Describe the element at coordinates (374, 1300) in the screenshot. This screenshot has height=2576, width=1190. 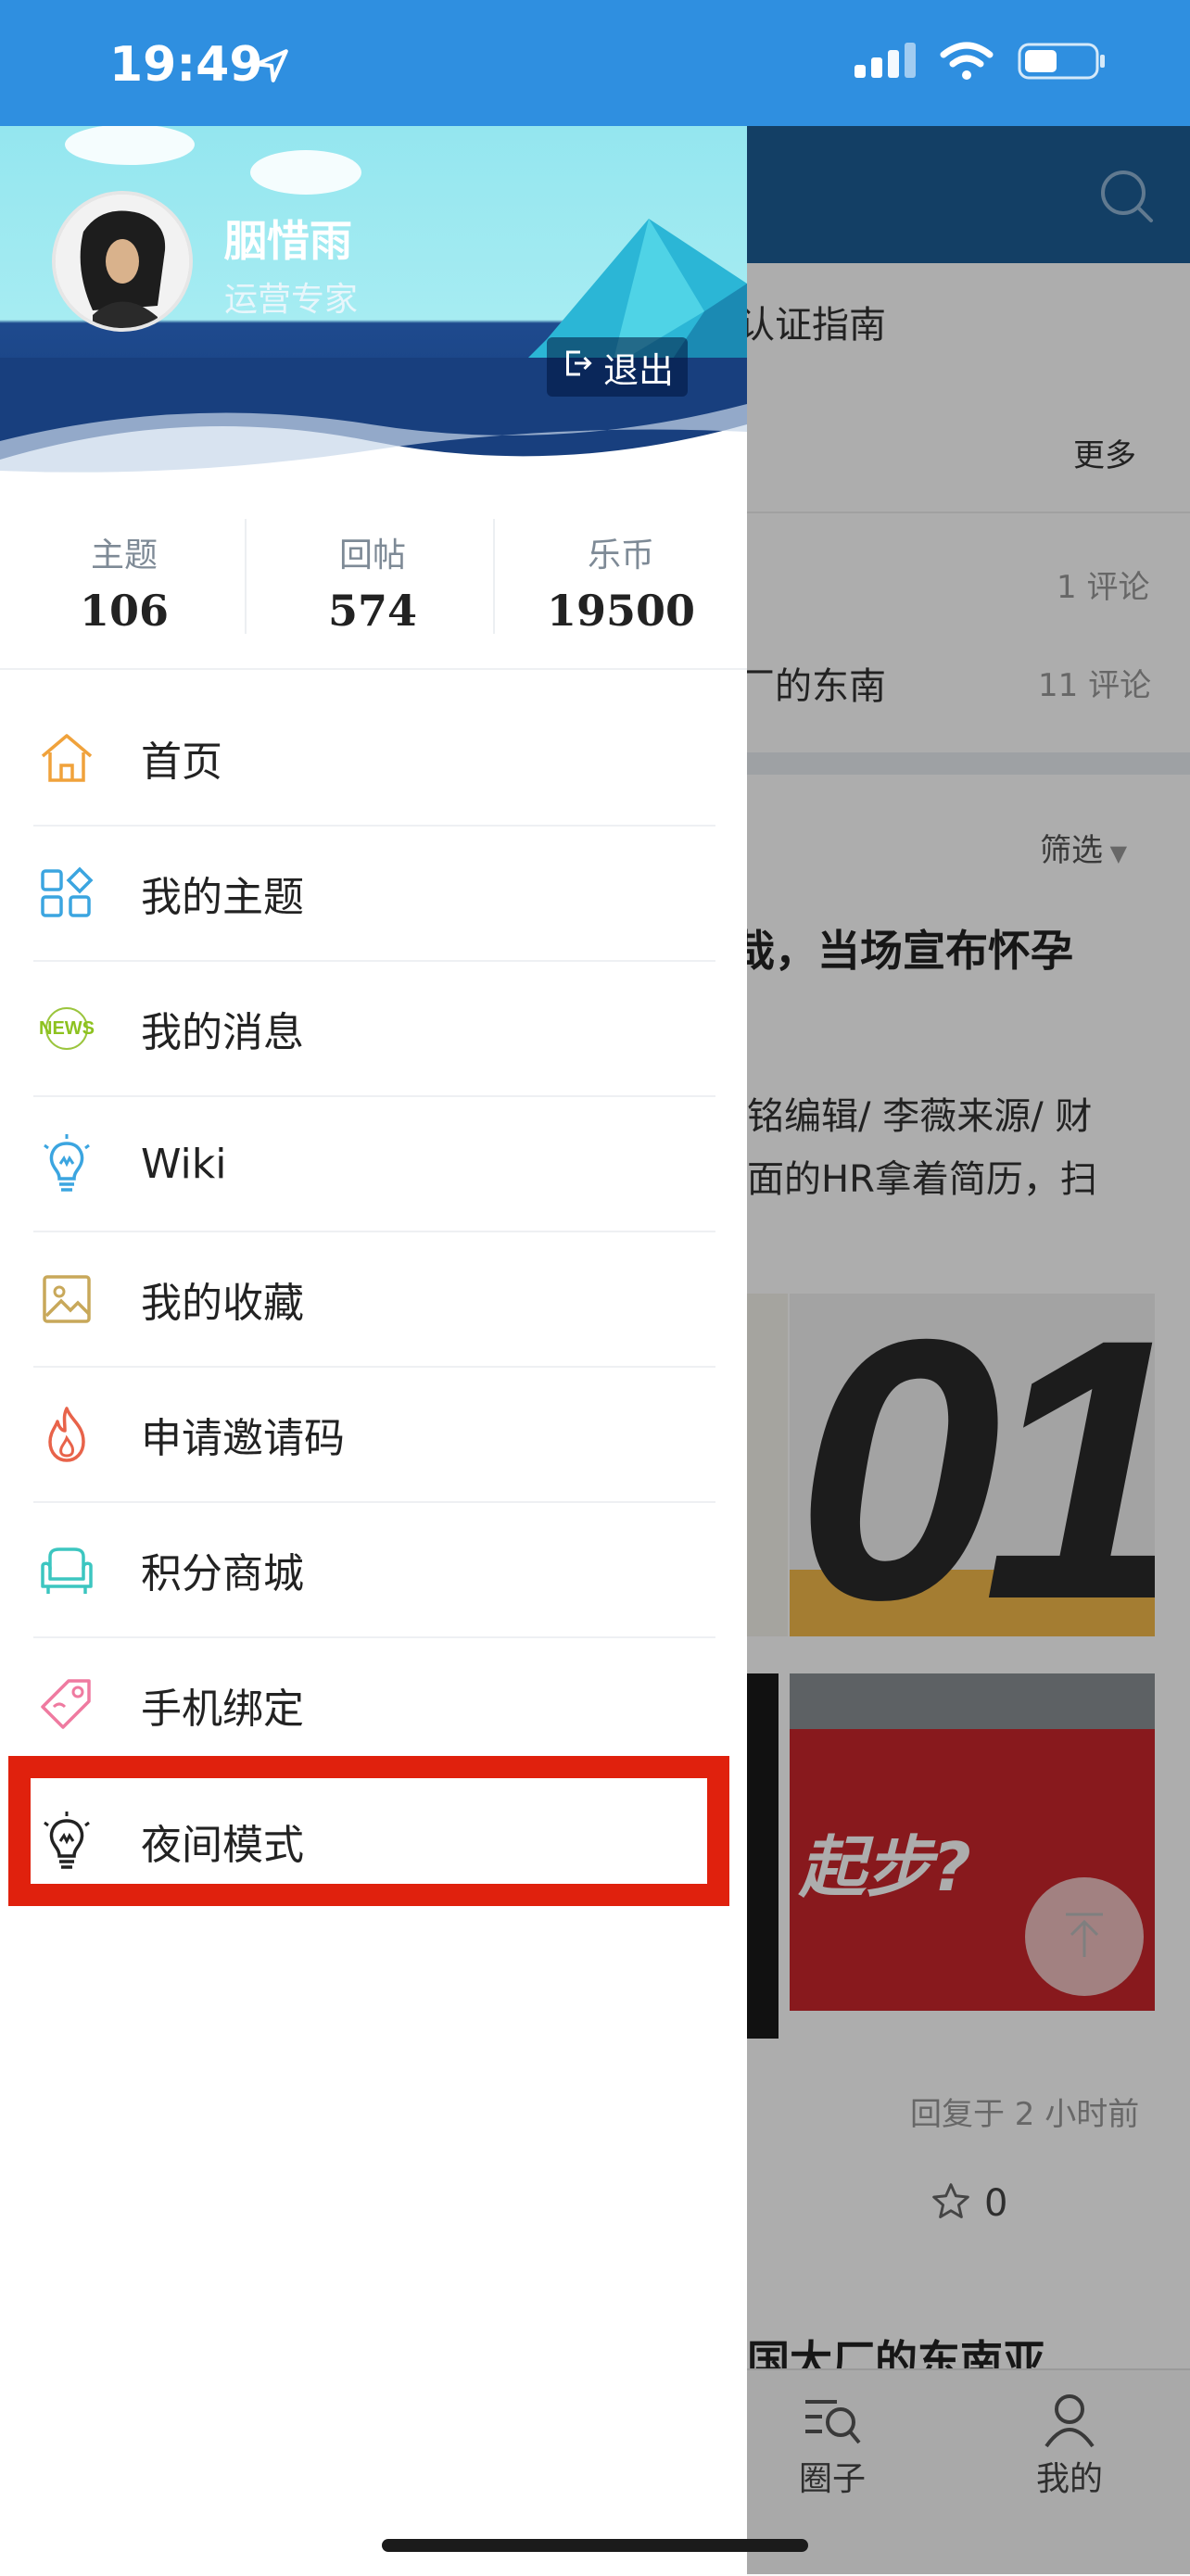
I see `menu-item-favorites: 我的收藏` at that location.